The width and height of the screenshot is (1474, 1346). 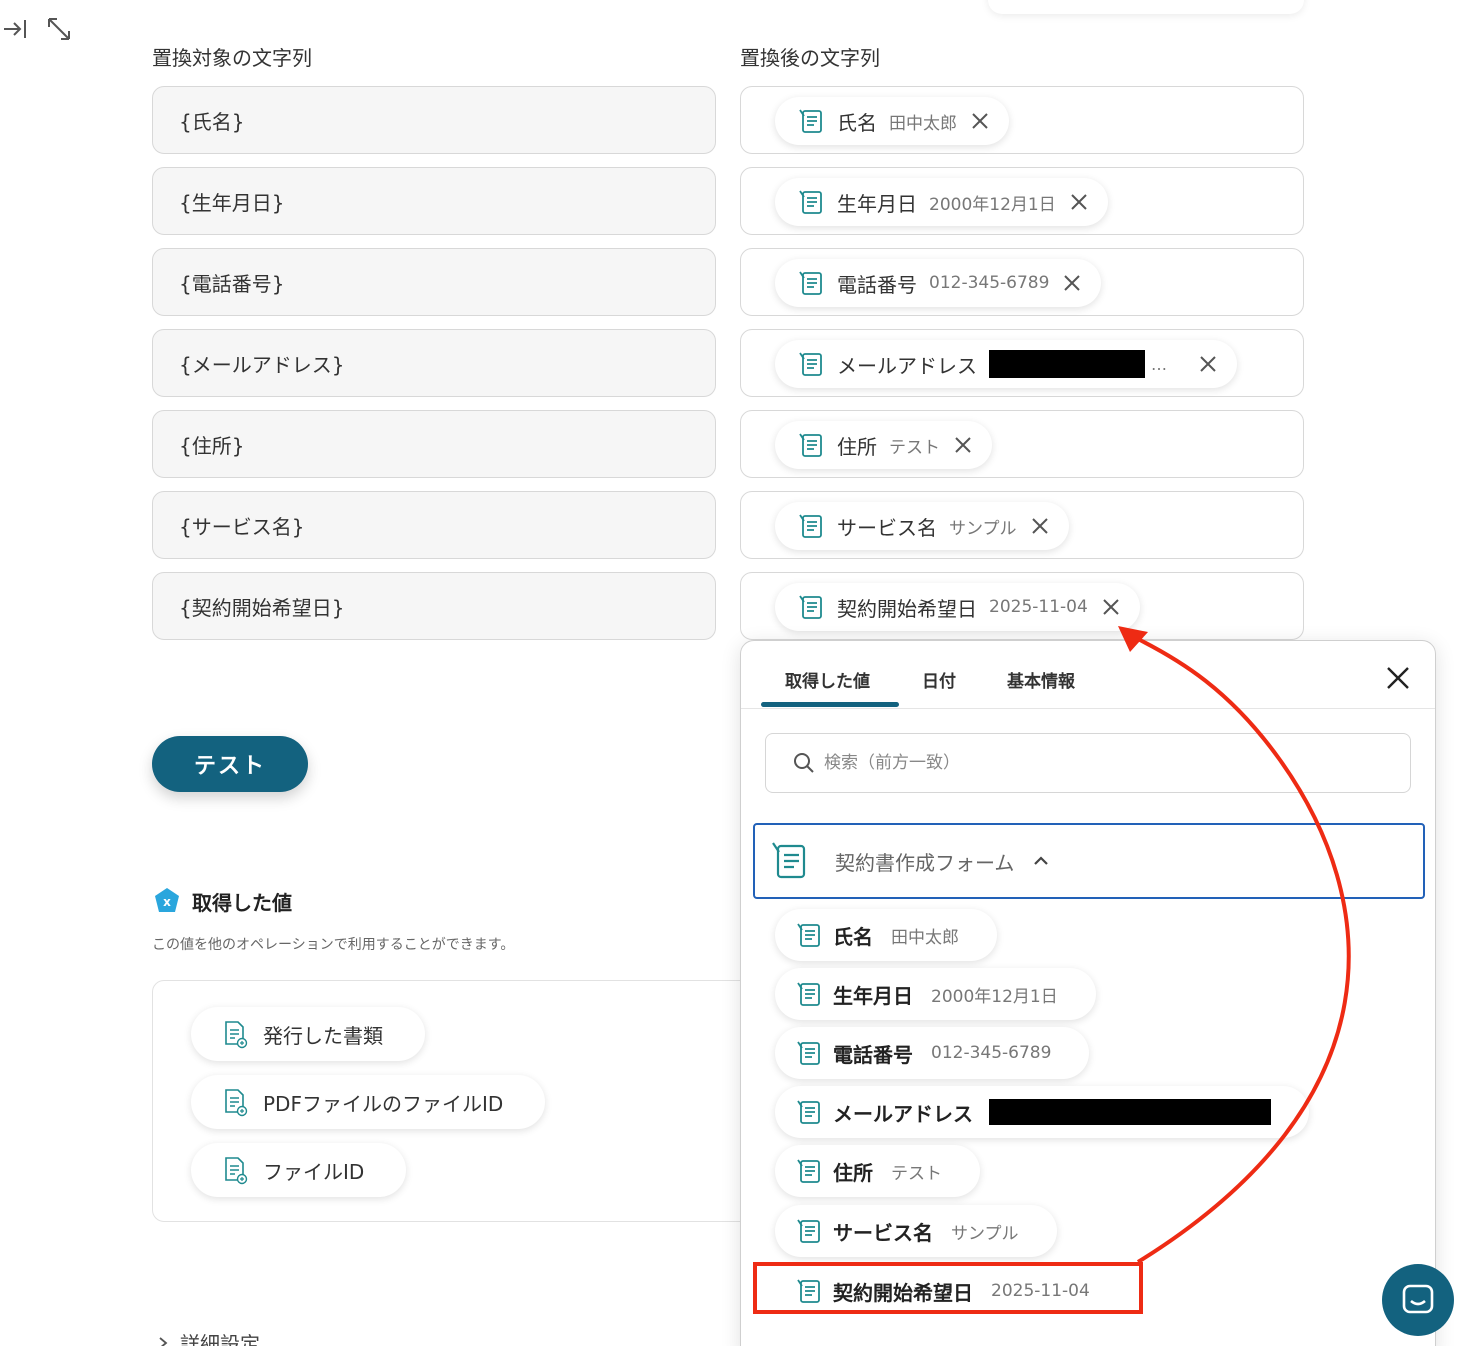 What do you see at coordinates (877, 203) in the screenshot?
I see `chip-label: 生年月日` at bounding box center [877, 203].